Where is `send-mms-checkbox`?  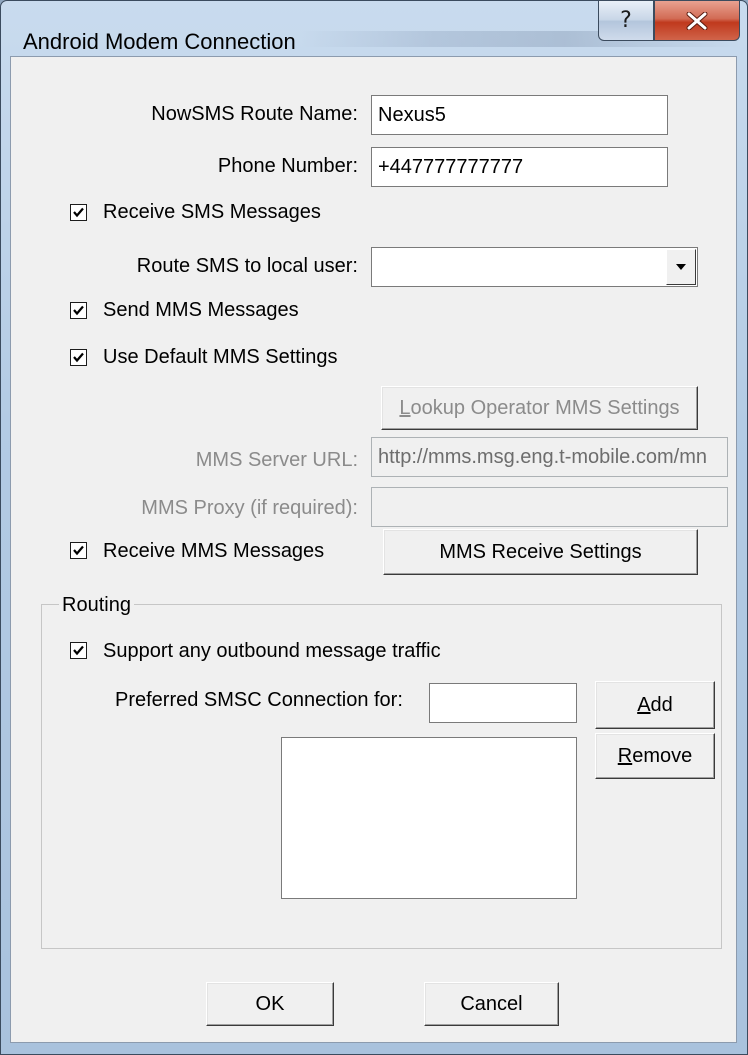
send-mms-checkbox is located at coordinates (78, 310).